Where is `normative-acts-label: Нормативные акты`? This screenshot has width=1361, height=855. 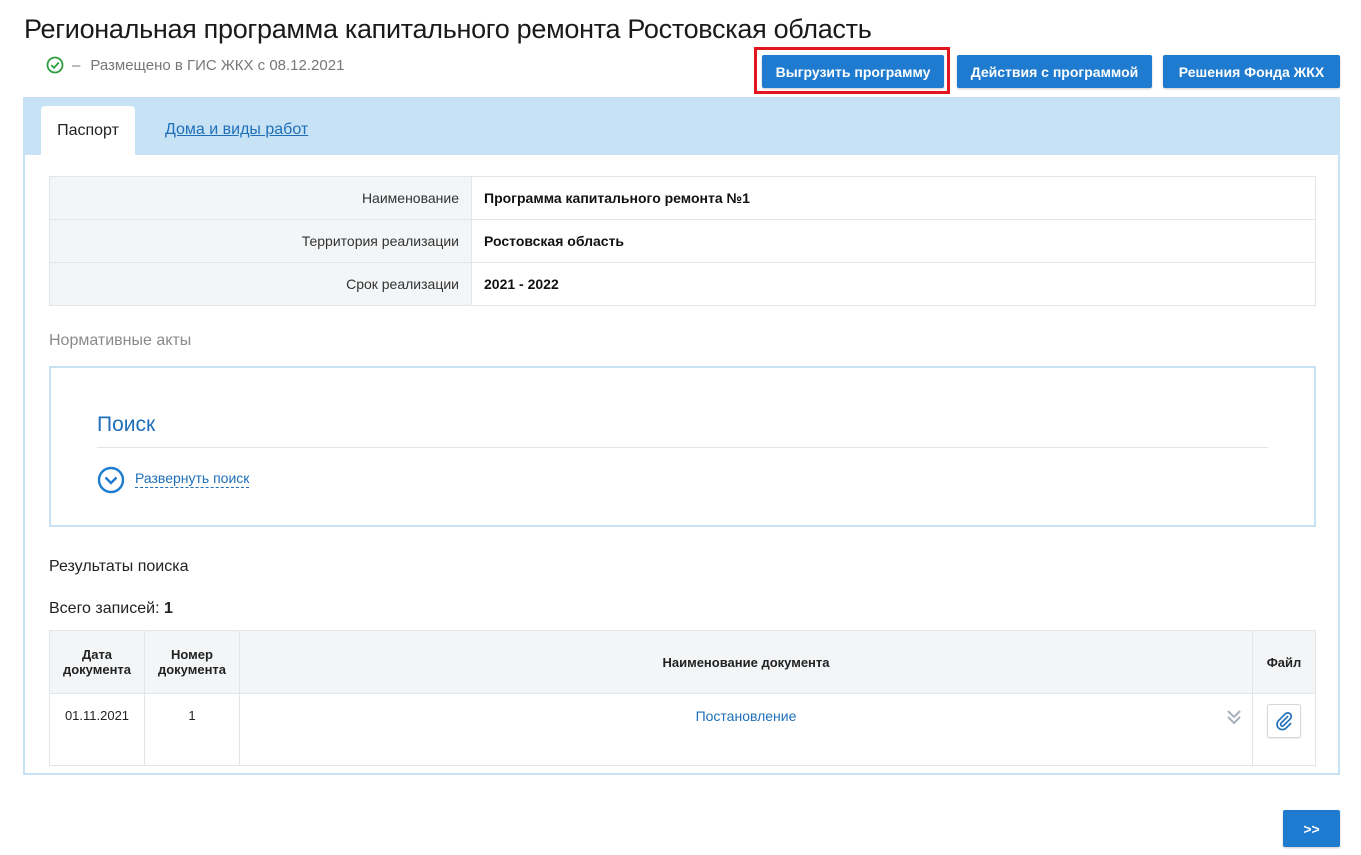 normative-acts-label: Нормативные акты is located at coordinates (120, 340).